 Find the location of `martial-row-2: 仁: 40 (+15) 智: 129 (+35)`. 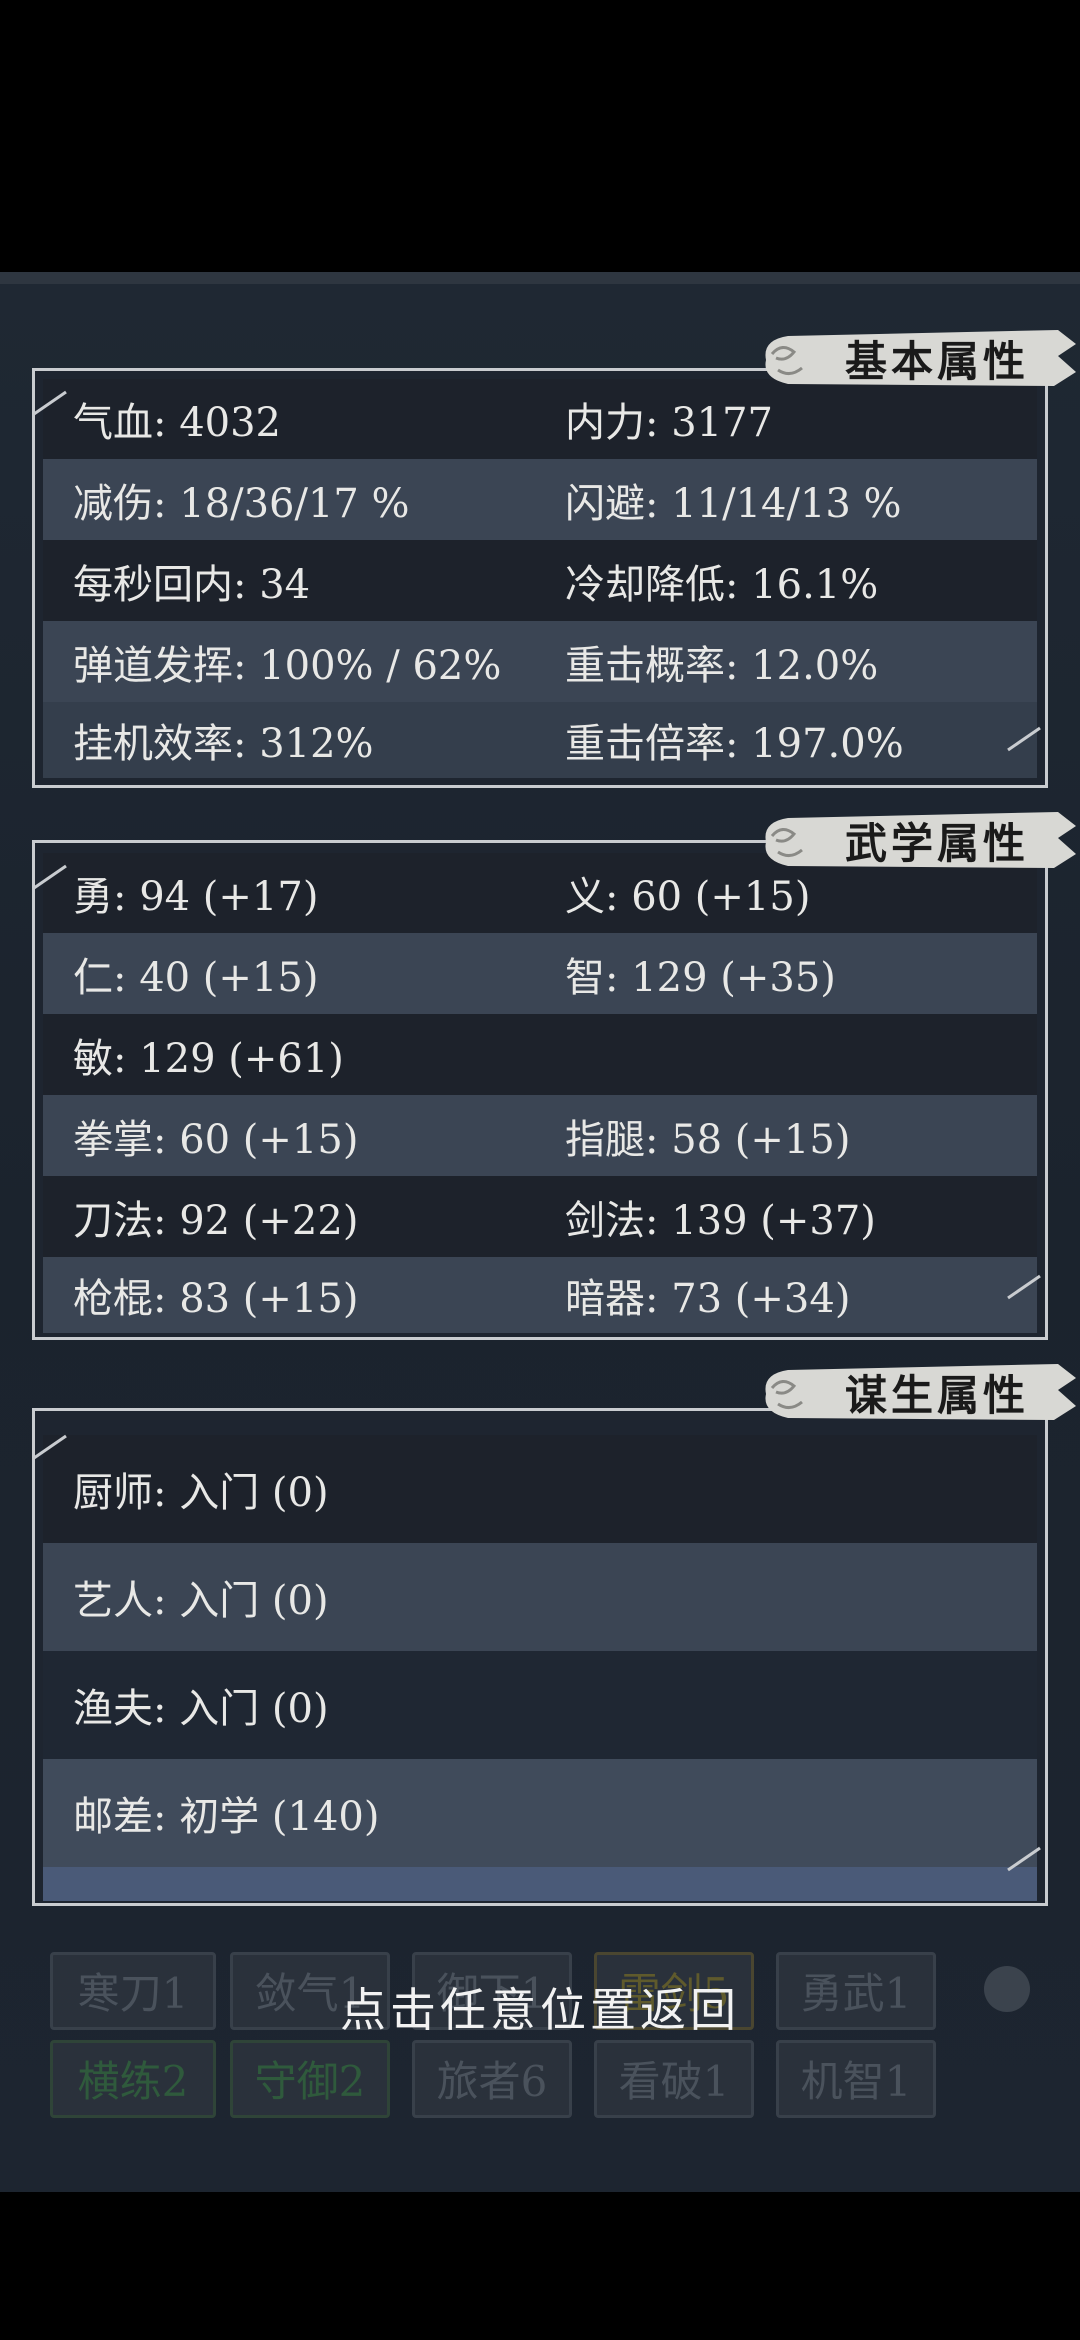

martial-row-2: 仁: 40 (+15) 智: 129 (+35) is located at coordinates (540, 973).